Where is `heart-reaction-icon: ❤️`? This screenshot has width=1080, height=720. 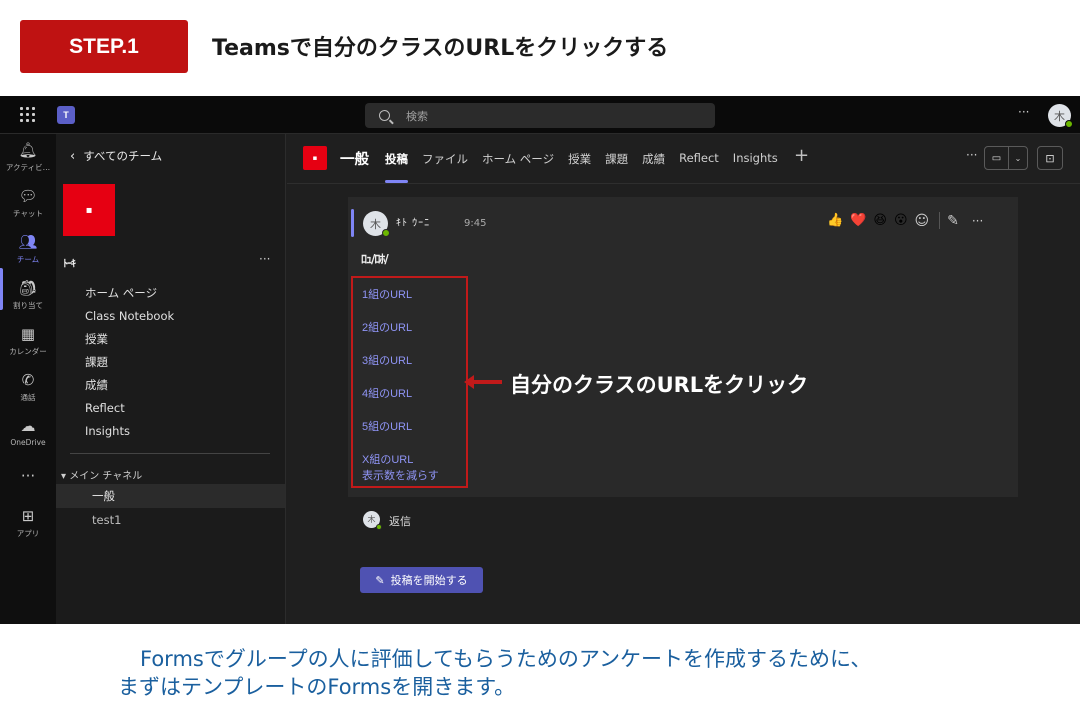
heart-reaction-icon: ❤️ is located at coordinates (858, 220).